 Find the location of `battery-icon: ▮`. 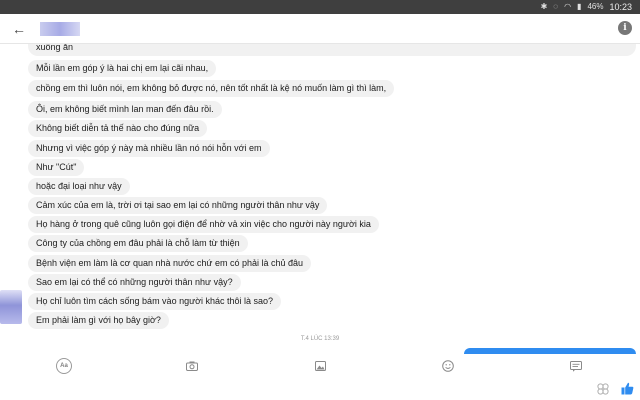

battery-icon: ▮ is located at coordinates (579, 6).